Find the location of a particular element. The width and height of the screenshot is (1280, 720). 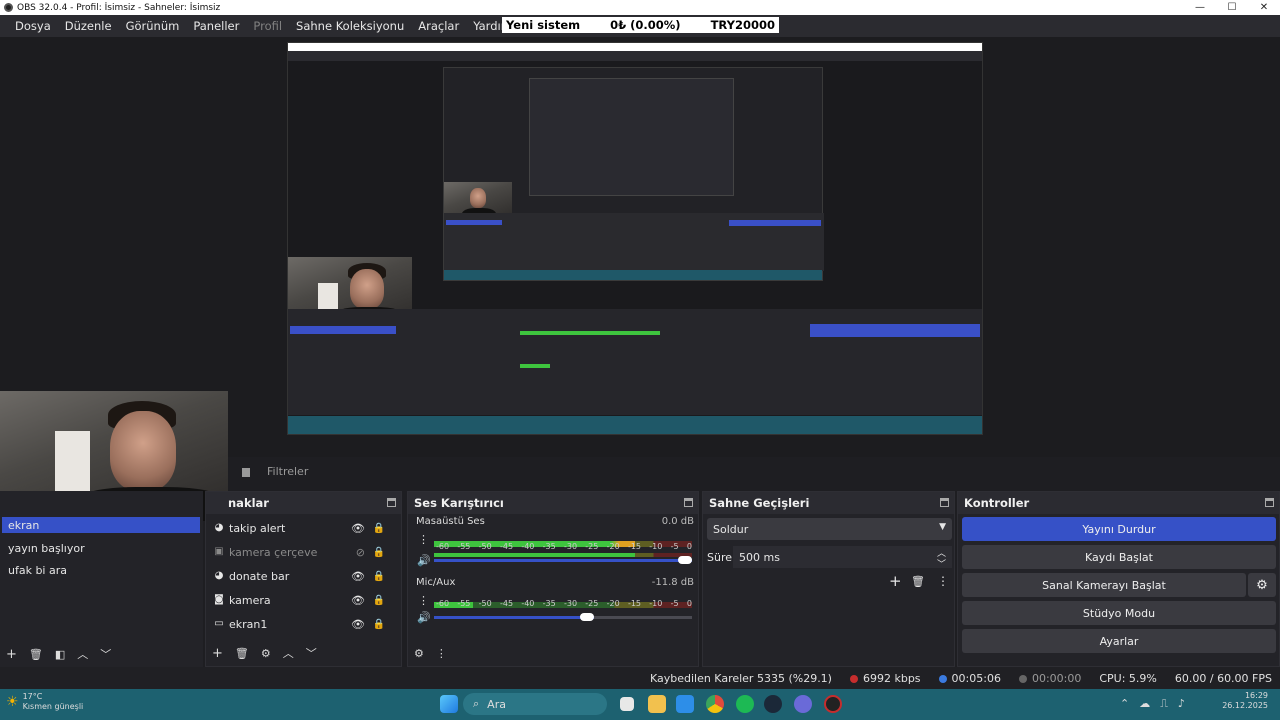

maximize-button: ☐ is located at coordinates (1232, 7).